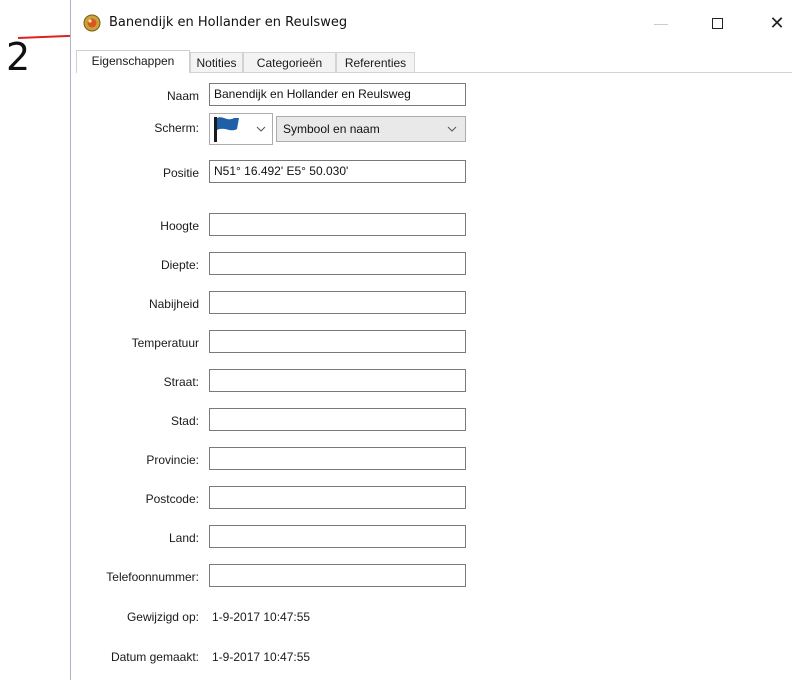 This screenshot has width=792, height=680. What do you see at coordinates (261, 617) in the screenshot?
I see `gewijzigd-value: 1-9-2017 10:47:55` at bounding box center [261, 617].